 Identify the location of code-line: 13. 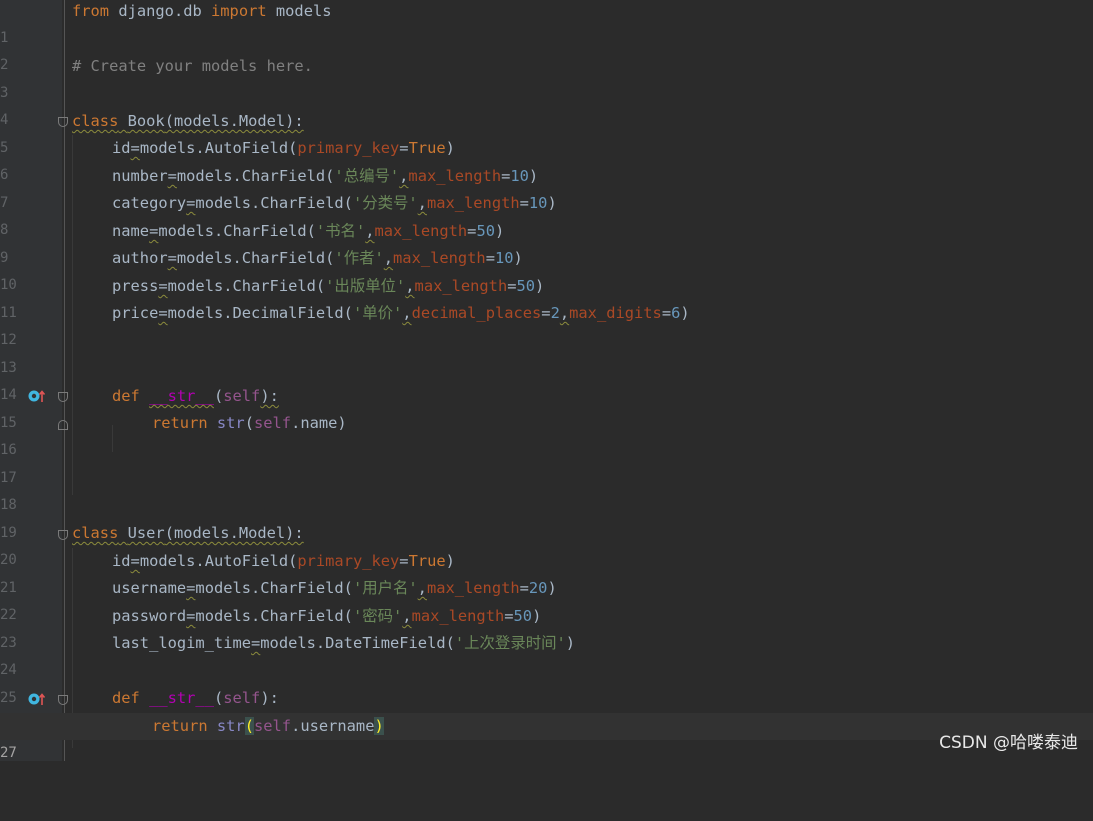
(546, 352).